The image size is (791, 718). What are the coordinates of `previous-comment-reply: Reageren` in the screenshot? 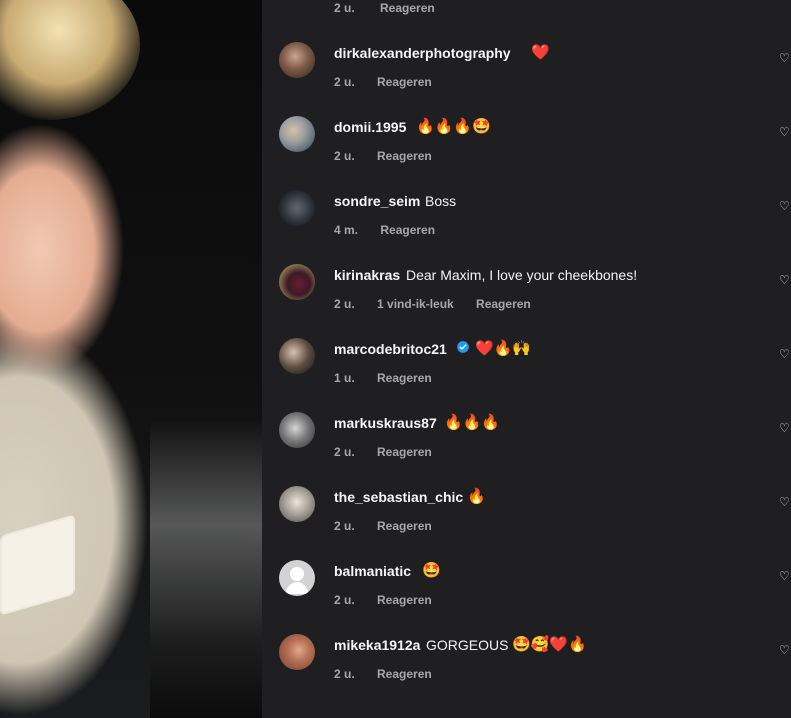 It's located at (407, 8).